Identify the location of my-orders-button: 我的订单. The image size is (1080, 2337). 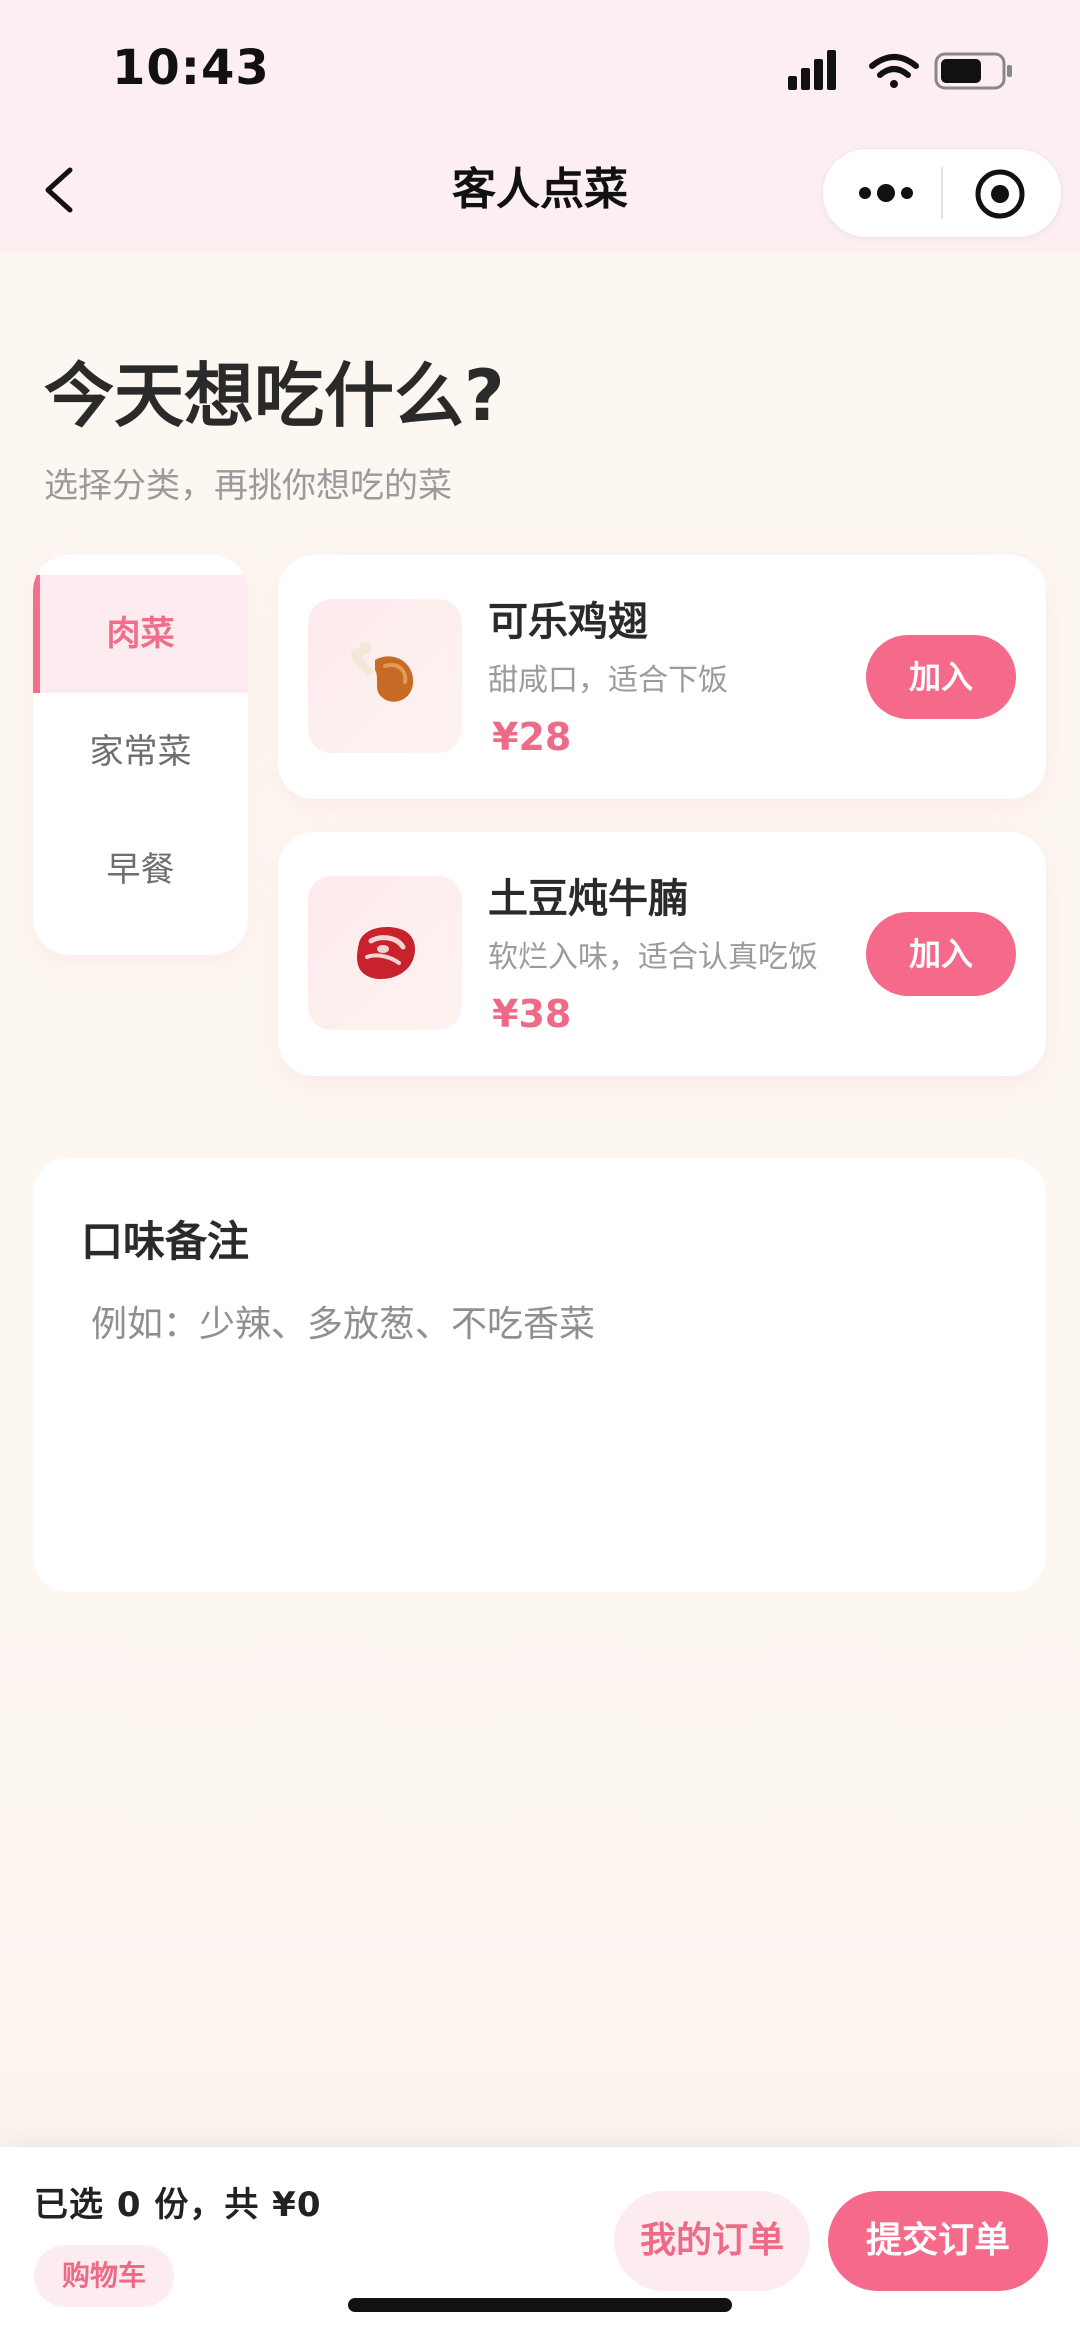
(712, 2241).